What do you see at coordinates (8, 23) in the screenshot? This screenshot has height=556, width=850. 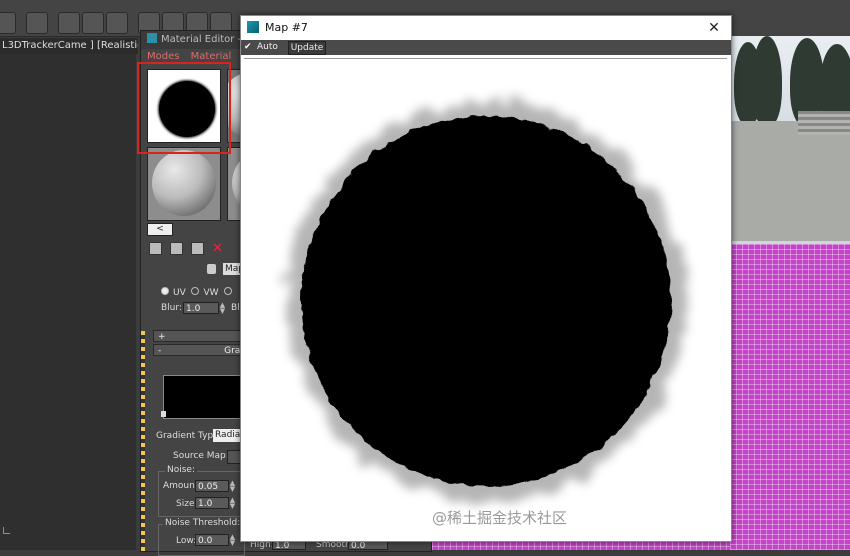 I see `toolbar-button` at bounding box center [8, 23].